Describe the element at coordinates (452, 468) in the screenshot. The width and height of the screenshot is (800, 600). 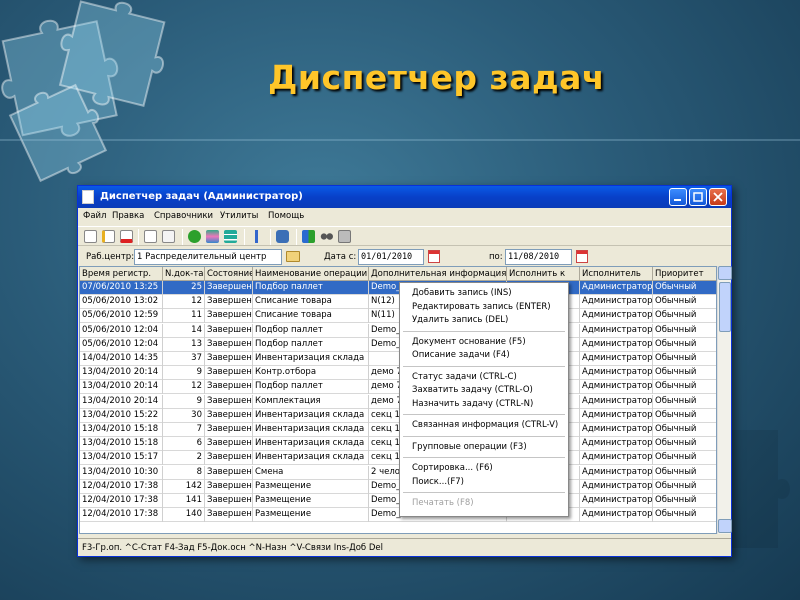
I see `context-menu-item: Сортировка... (F6)` at that location.